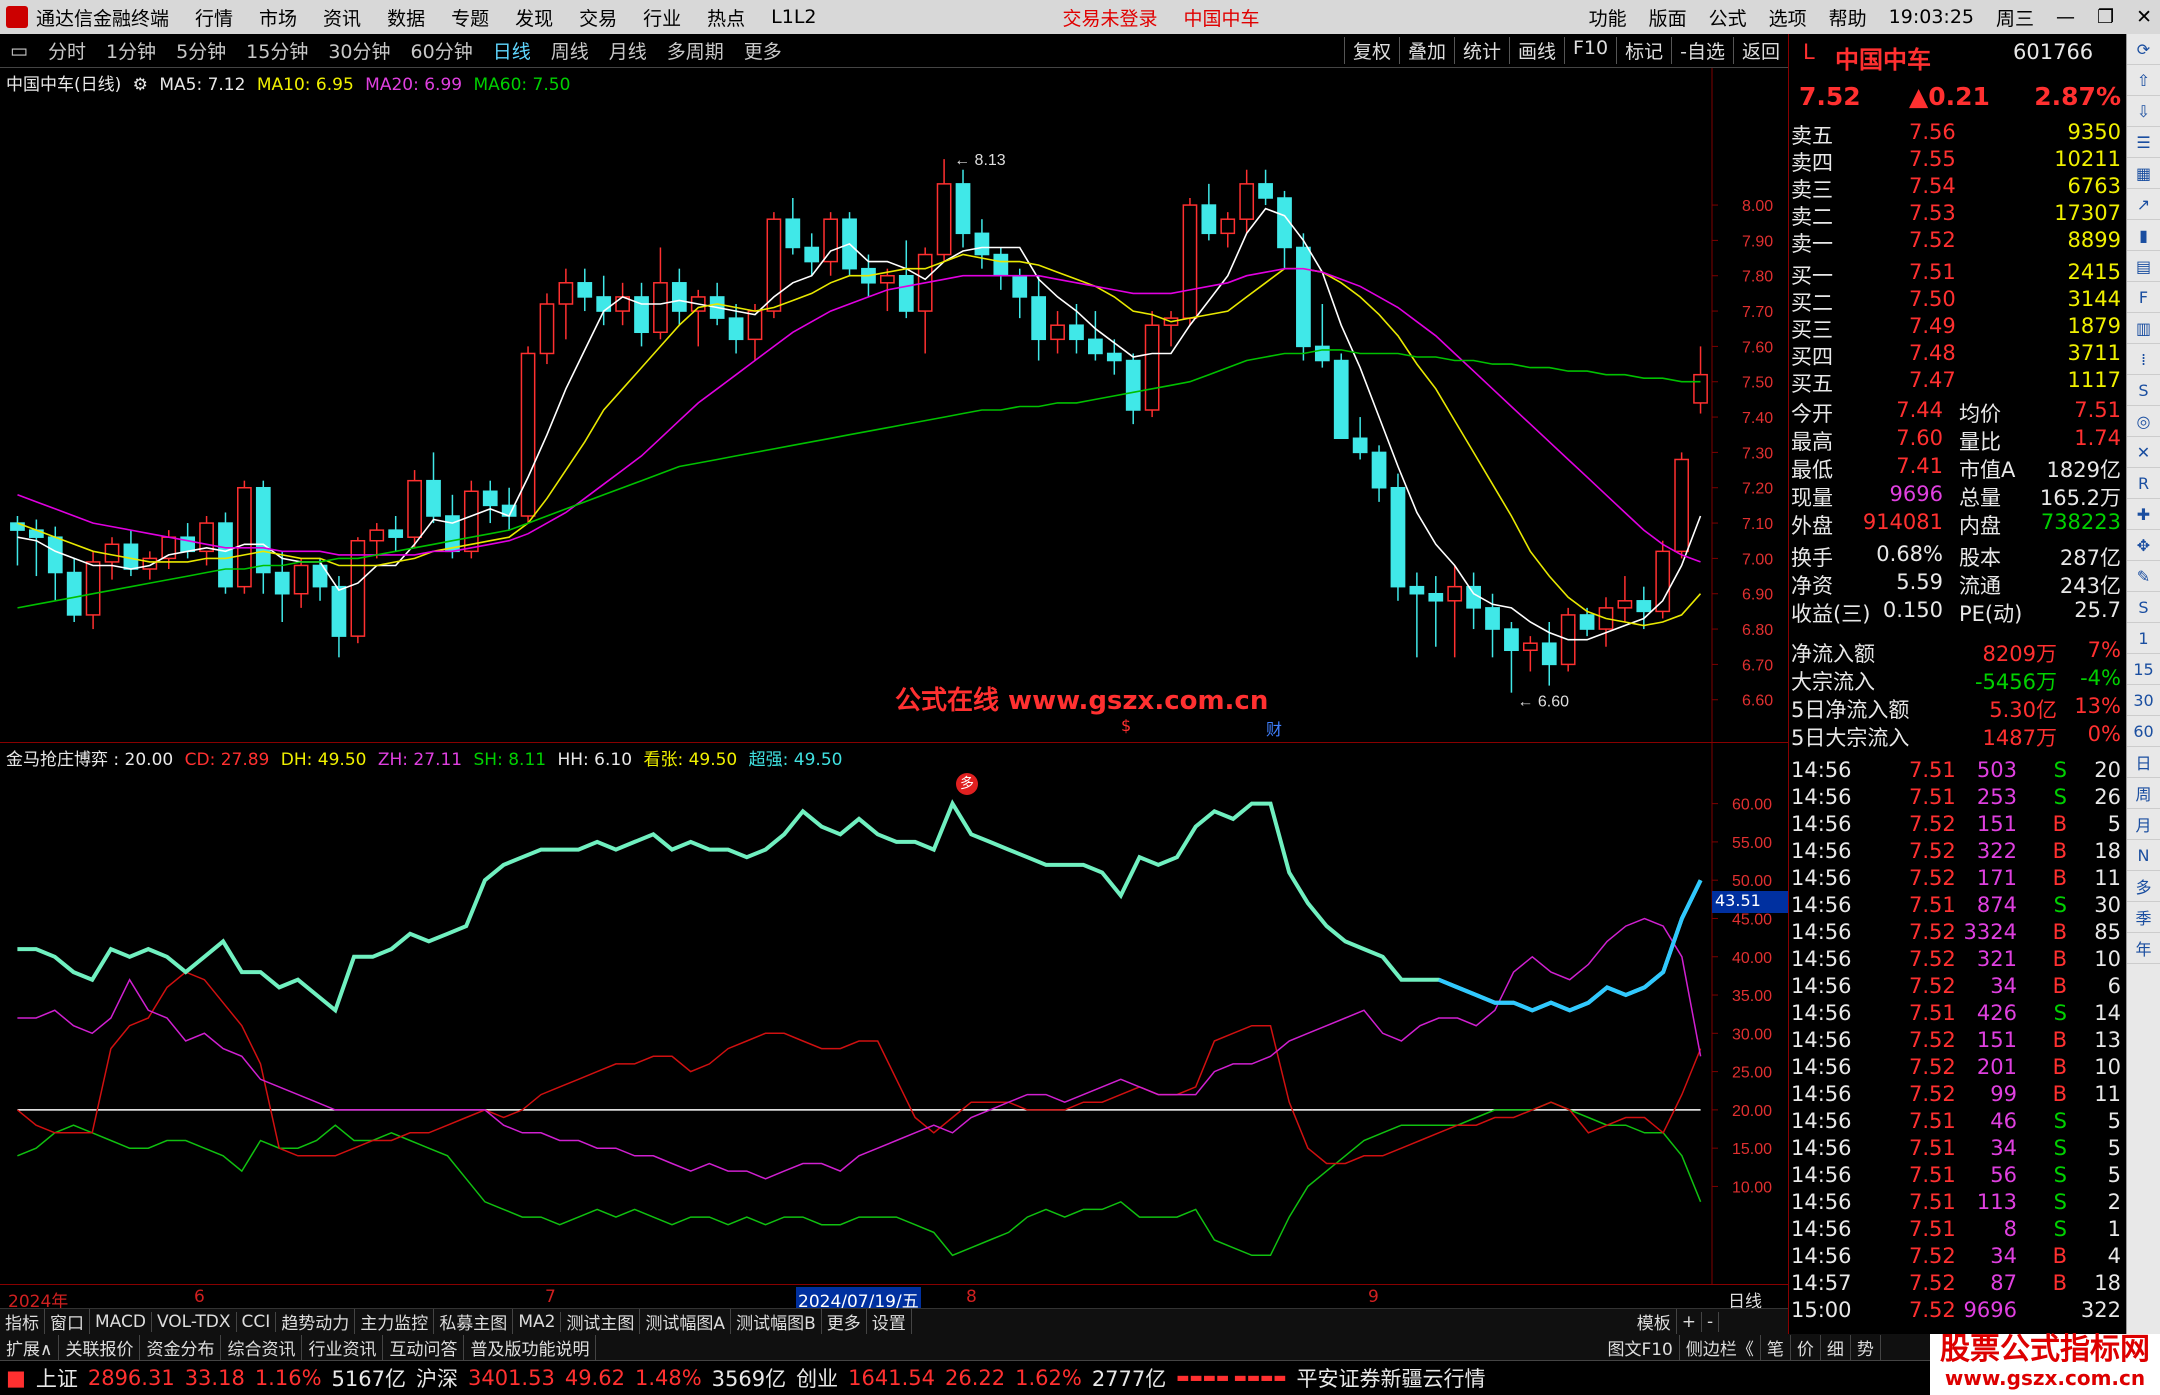  What do you see at coordinates (1866, 1347) in the screenshot?
I see `tab-trend: 势` at bounding box center [1866, 1347].